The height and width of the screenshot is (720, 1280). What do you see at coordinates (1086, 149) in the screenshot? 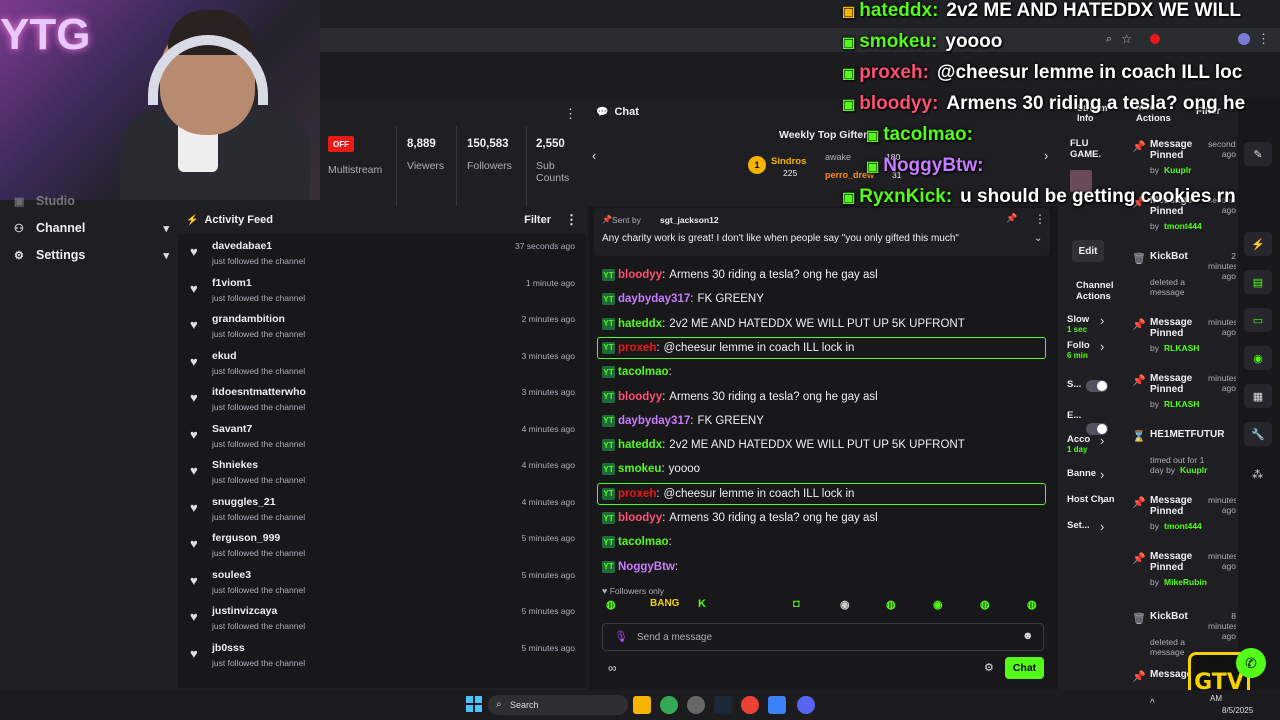
I see `game-title: FLU GAME.` at bounding box center [1086, 149].